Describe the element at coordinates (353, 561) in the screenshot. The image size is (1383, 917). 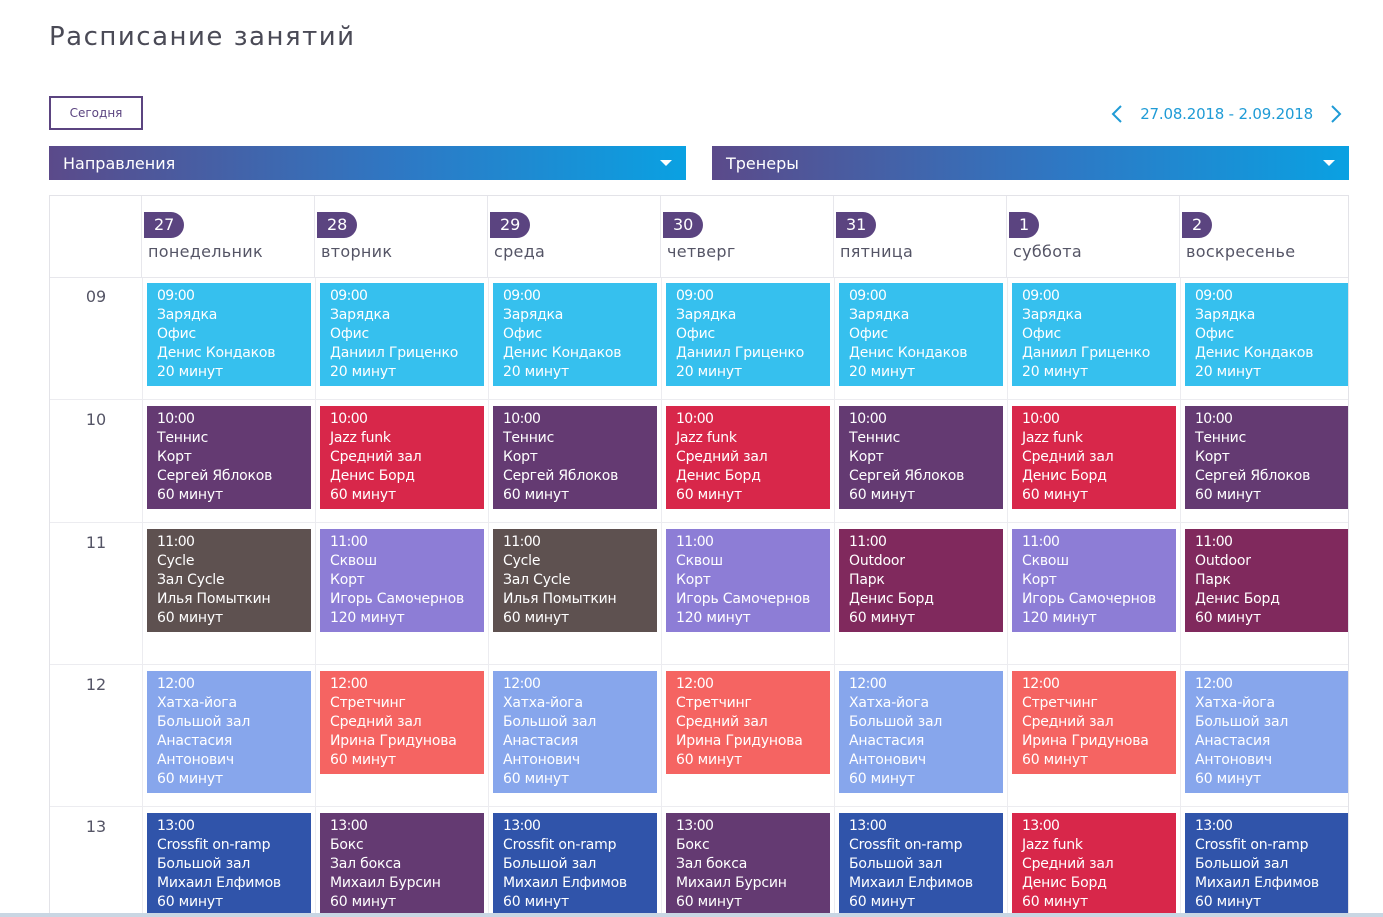
I see `event-name: Сквош` at that location.